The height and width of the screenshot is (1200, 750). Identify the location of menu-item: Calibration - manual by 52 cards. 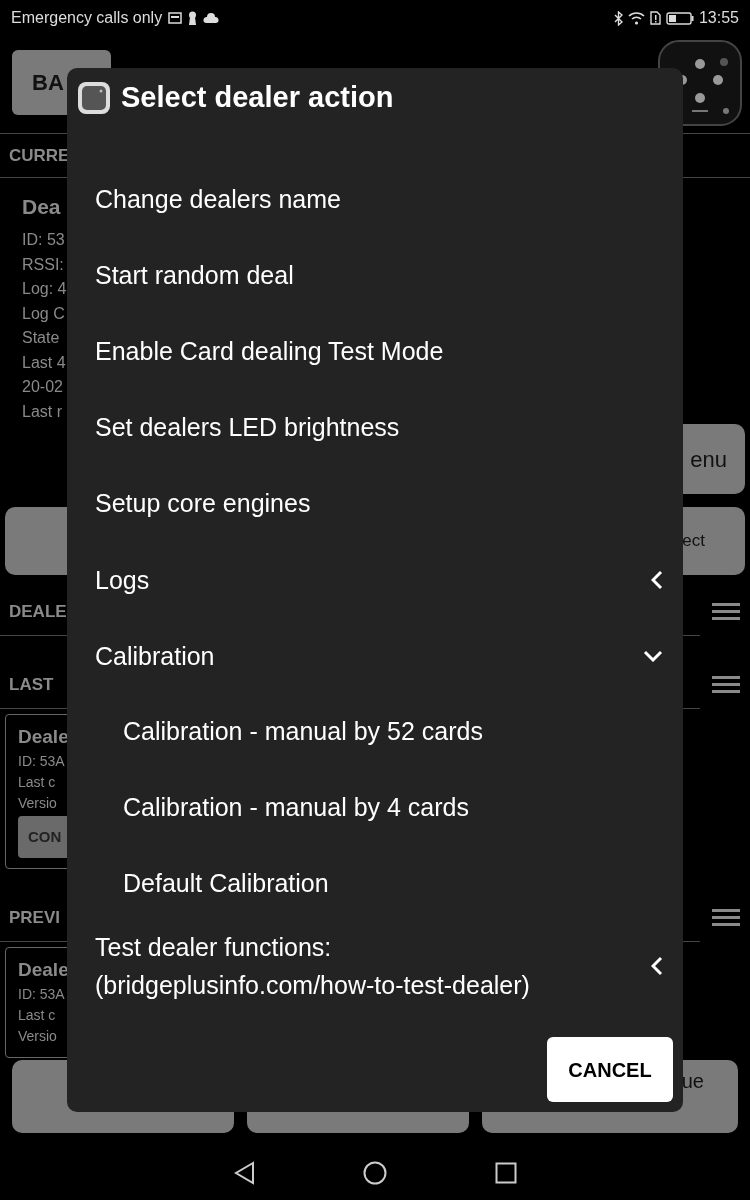
(375, 732).